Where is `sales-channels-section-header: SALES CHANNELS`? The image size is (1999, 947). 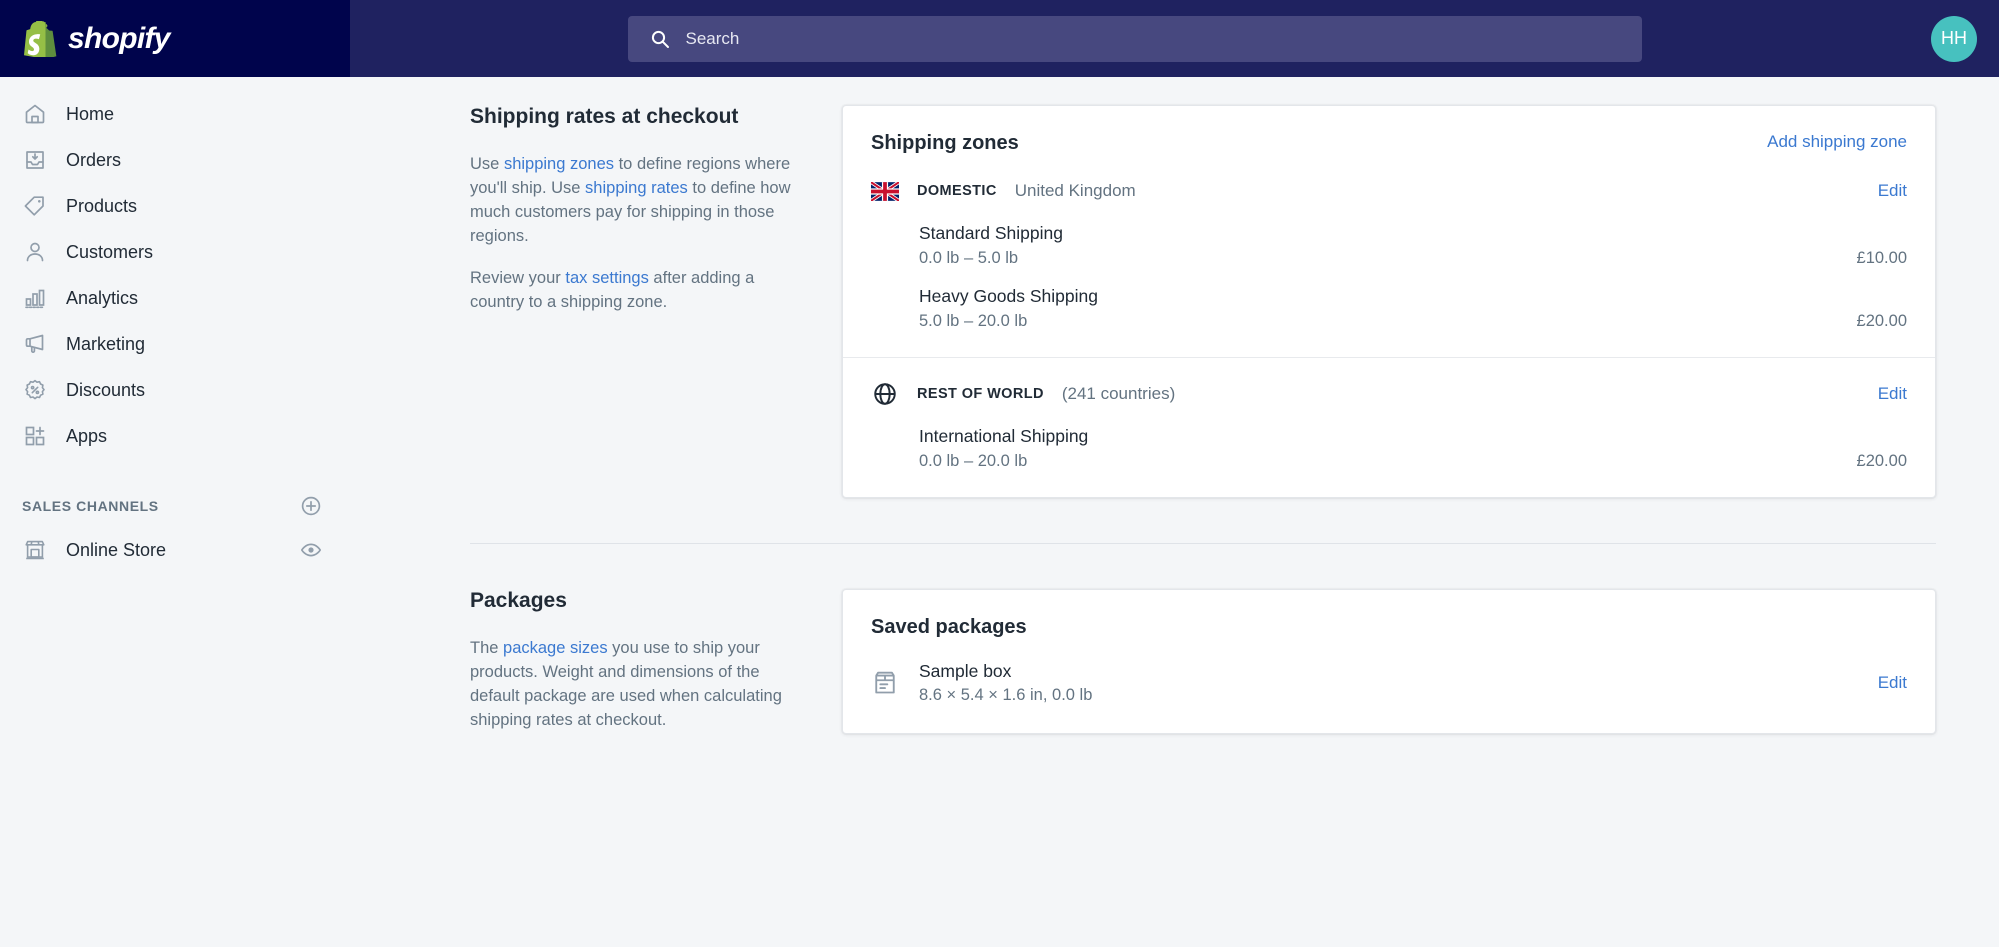
sales-channels-section-header: SALES CHANNELS is located at coordinates (175, 506).